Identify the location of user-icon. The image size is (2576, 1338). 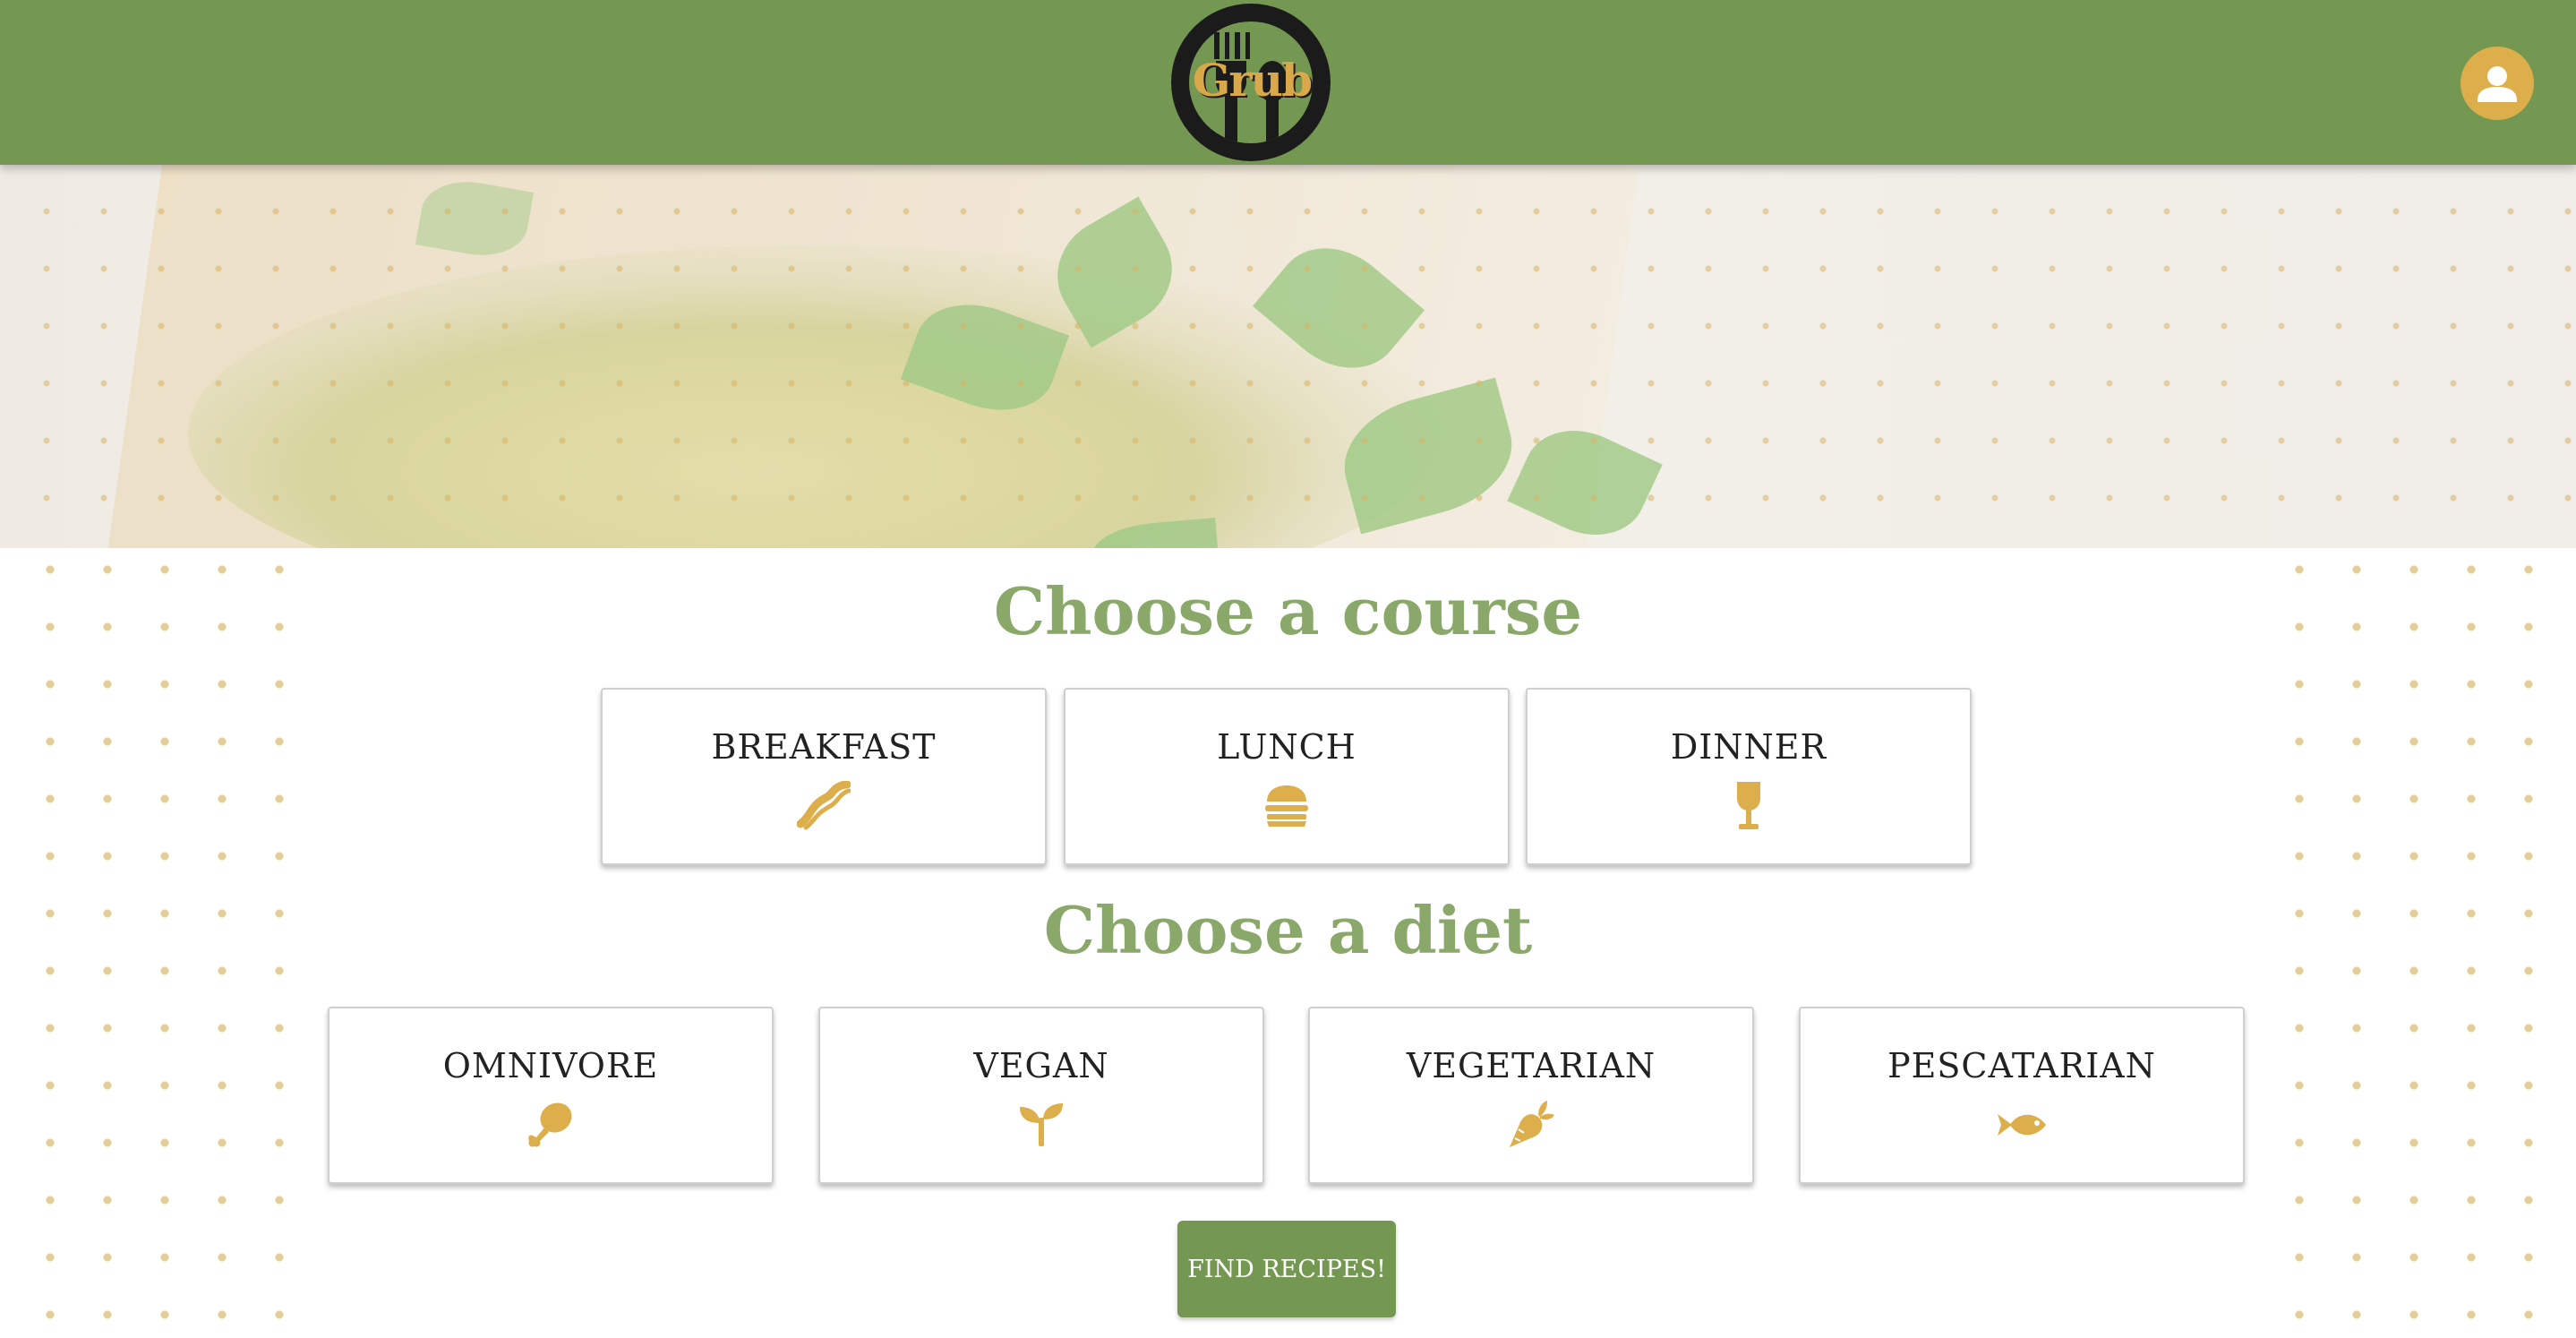
(2497, 84).